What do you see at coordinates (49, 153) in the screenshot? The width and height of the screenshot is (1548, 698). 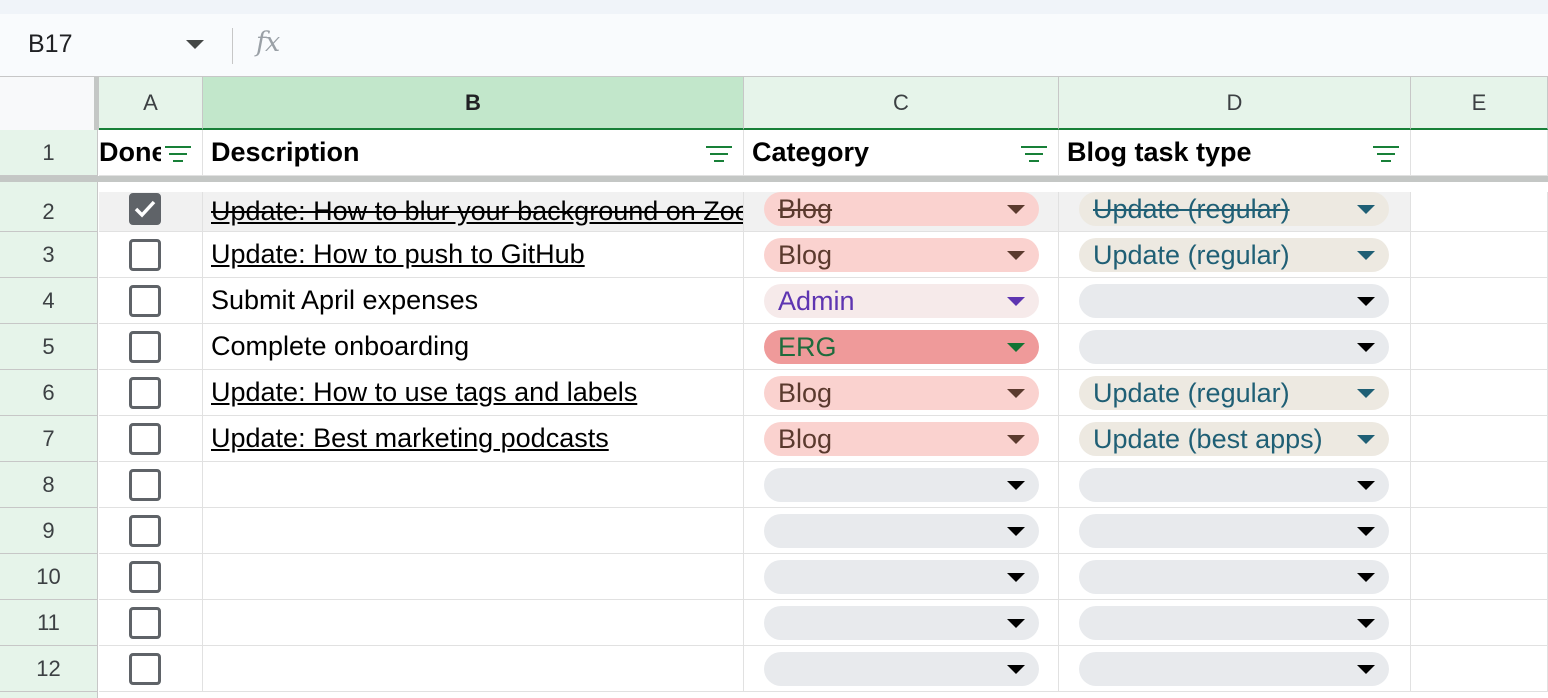 I see `row-header-1: 1` at bounding box center [49, 153].